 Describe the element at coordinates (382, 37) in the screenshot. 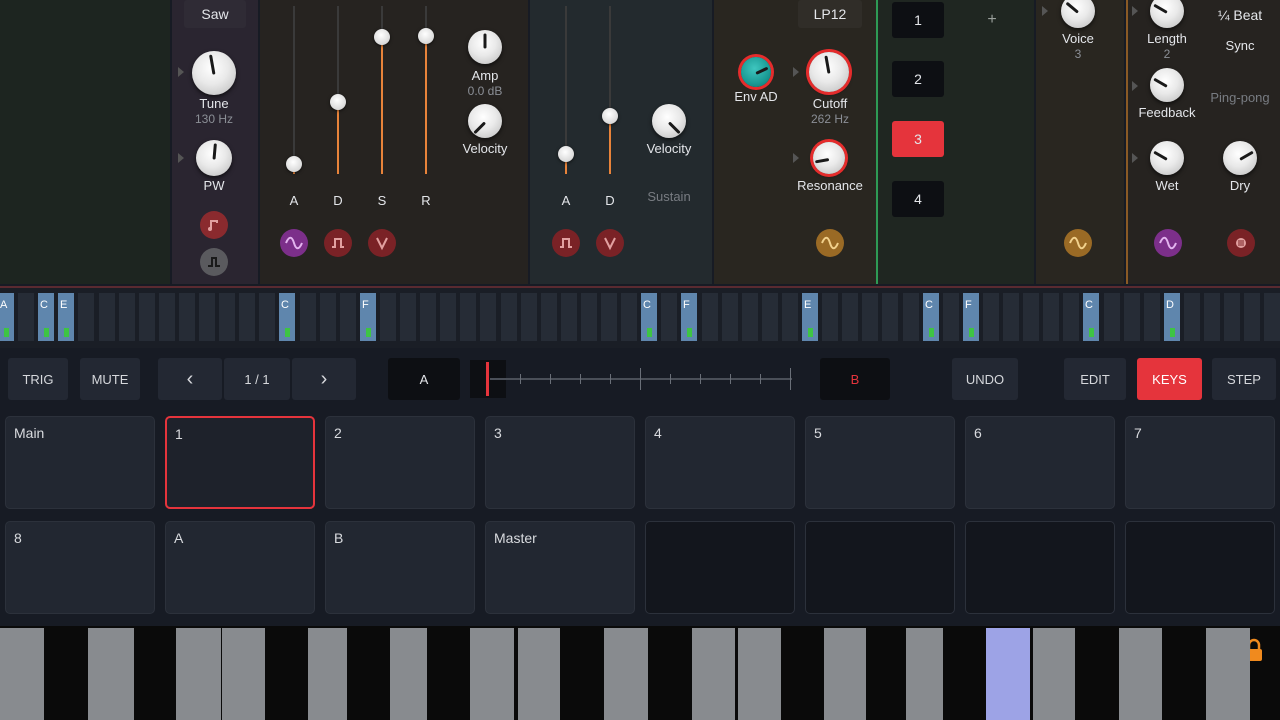

I see `sustain-slider` at that location.